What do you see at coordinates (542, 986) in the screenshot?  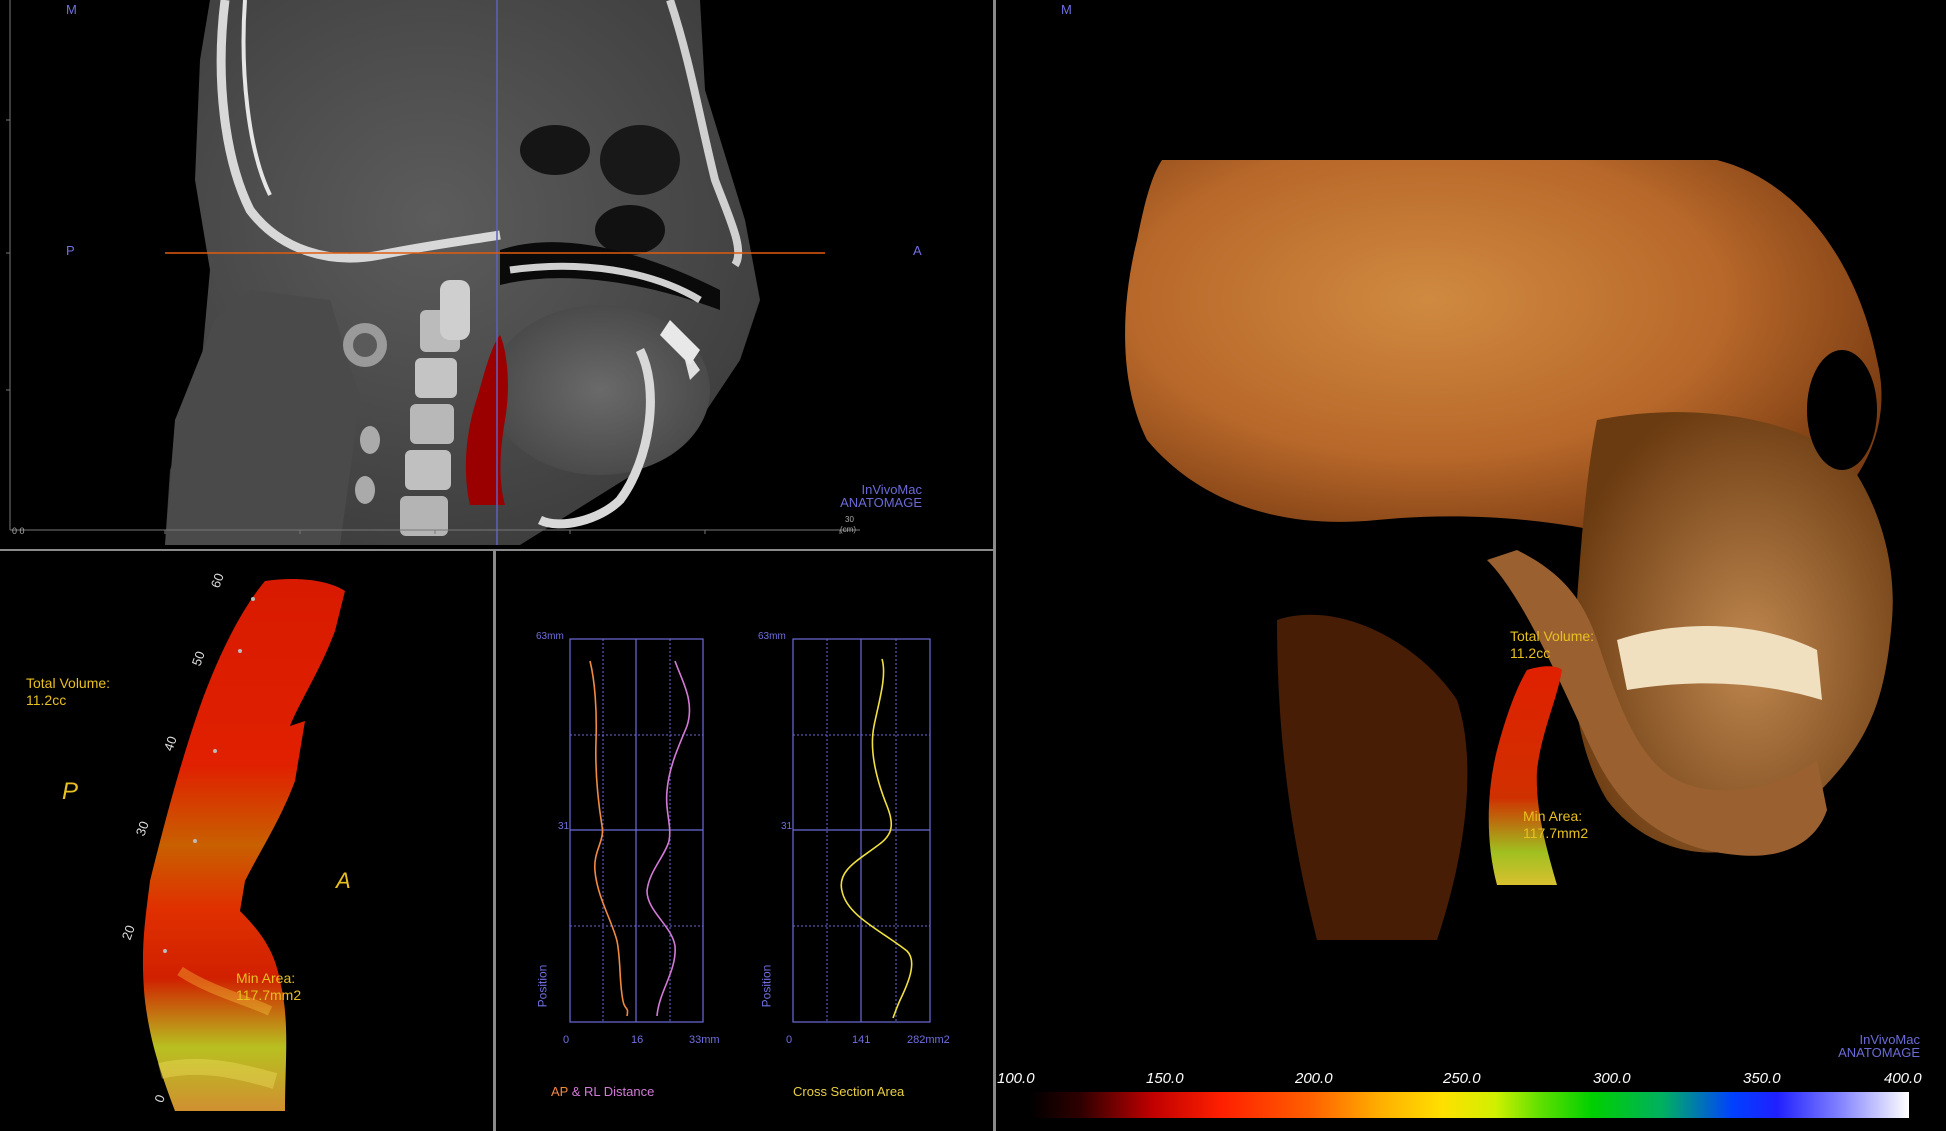 I see `distance-graph-y-axis-label: Position` at bounding box center [542, 986].